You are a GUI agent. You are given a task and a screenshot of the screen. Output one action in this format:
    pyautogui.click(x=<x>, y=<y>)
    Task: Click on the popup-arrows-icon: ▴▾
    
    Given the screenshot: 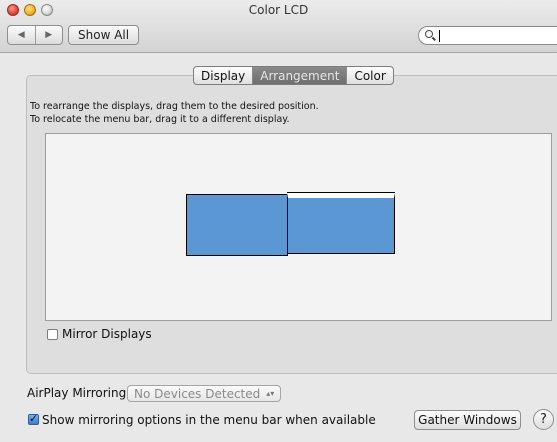 What is the action you would take?
    pyautogui.click(x=270, y=393)
    